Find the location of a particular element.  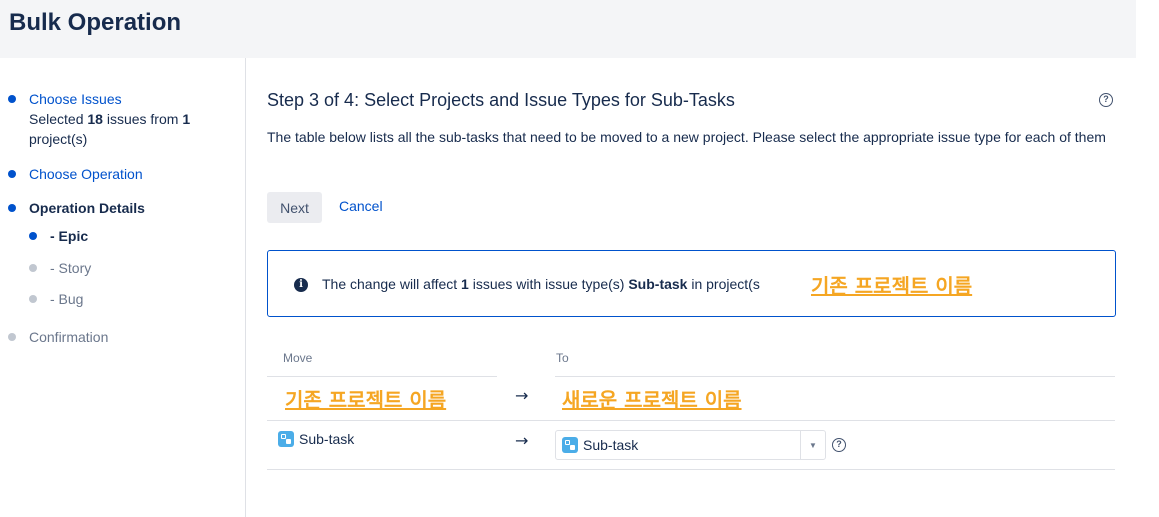

sidebar-subitem-bug: - Bug is located at coordinates (56, 299).